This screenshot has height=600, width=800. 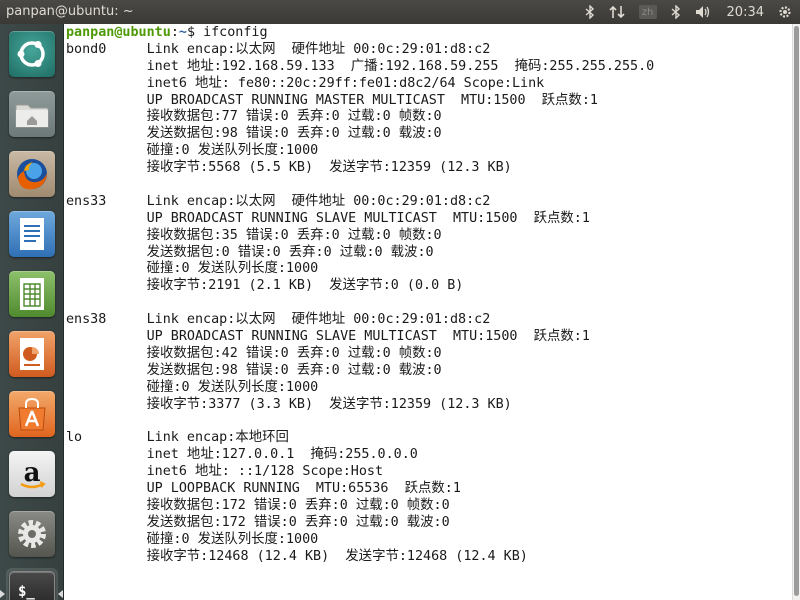 I want to click on launcher-calc, so click(x=32, y=294).